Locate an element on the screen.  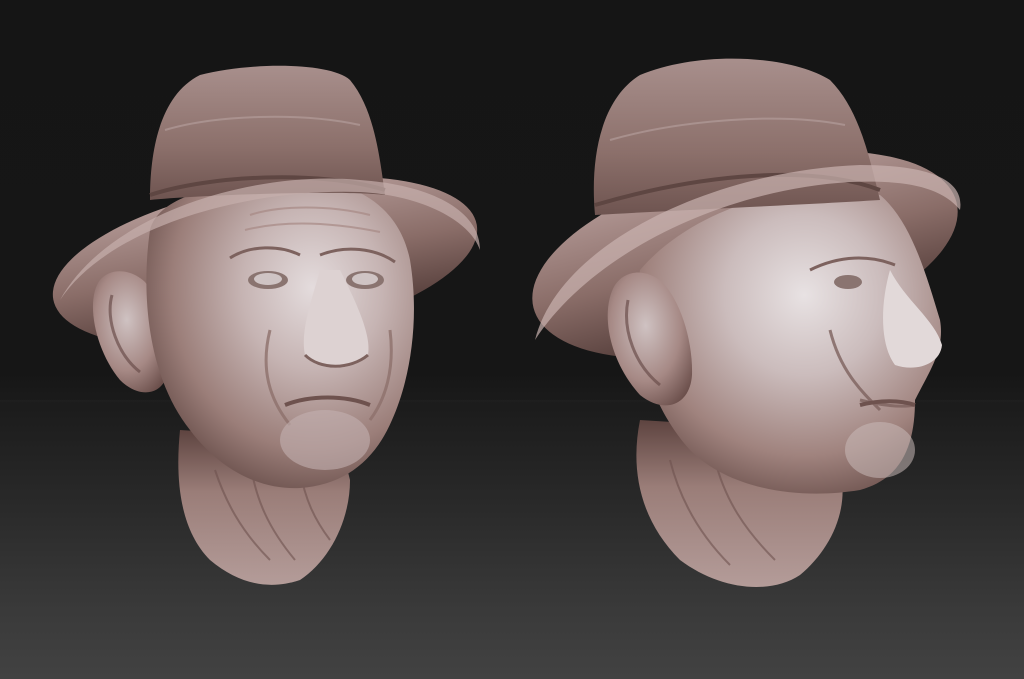
eye-right is located at coordinates (848, 282).